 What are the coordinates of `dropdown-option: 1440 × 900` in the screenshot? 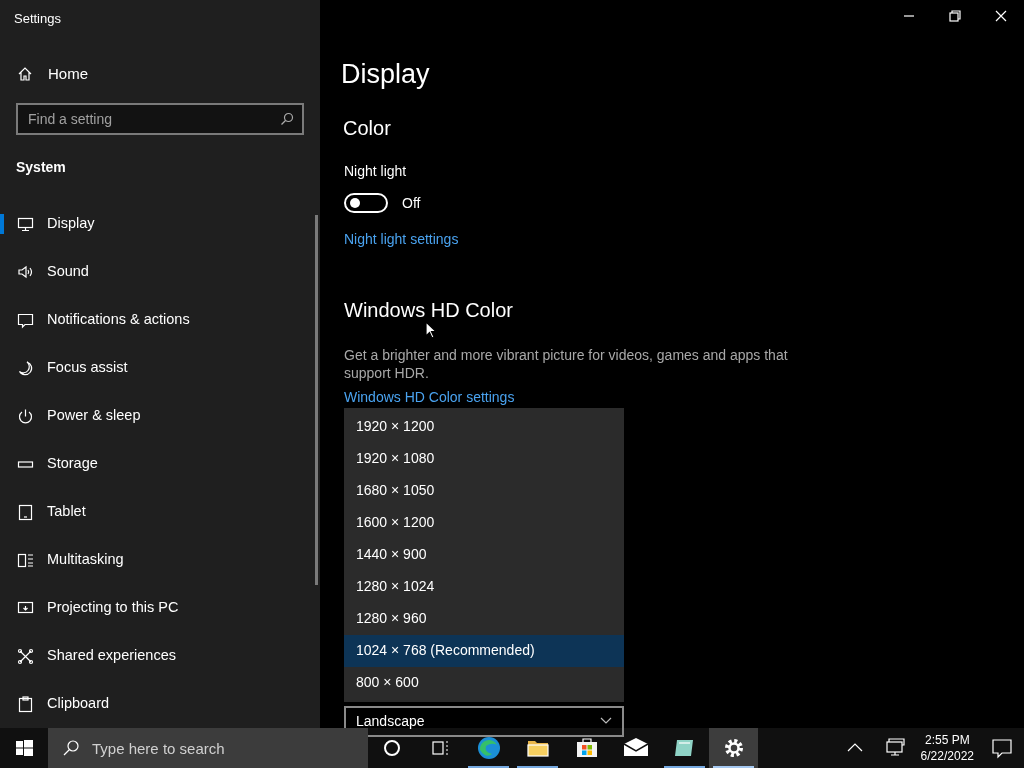 It's located at (484, 554).